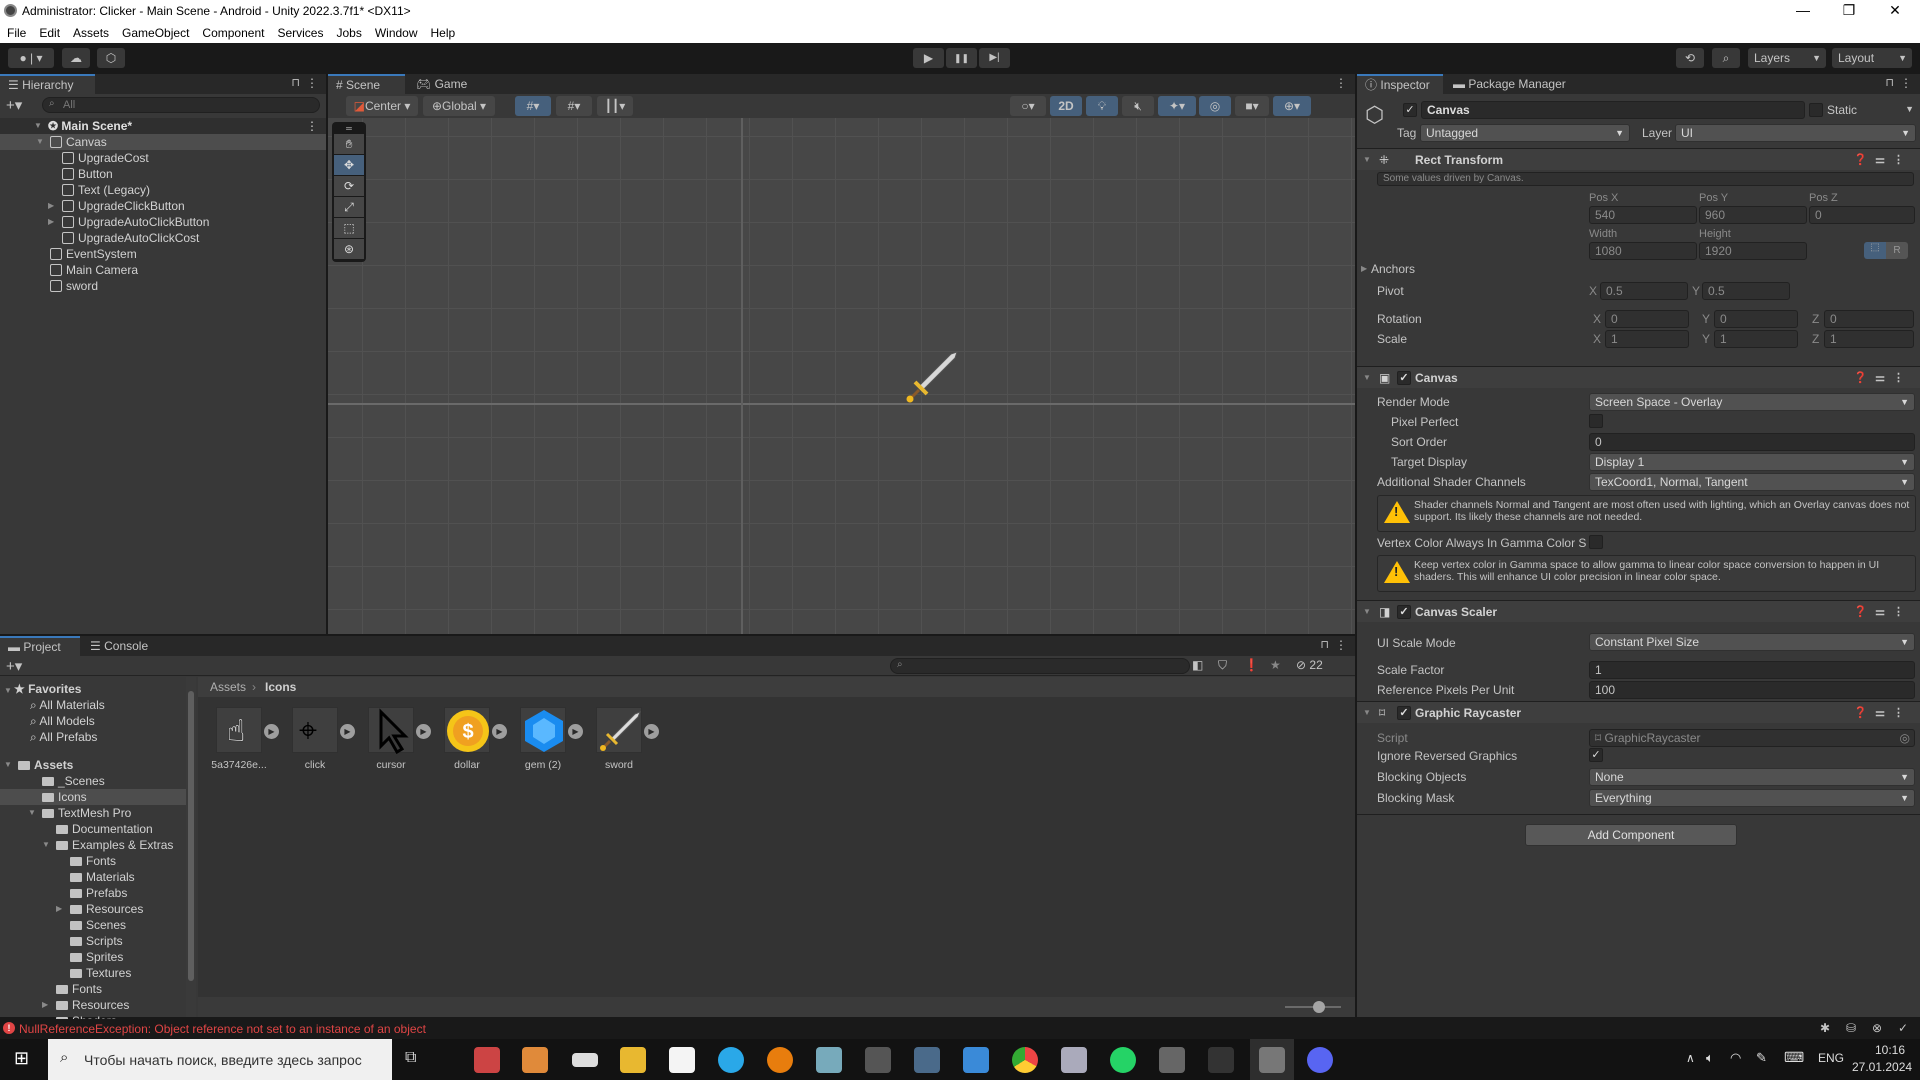 The height and width of the screenshot is (1080, 1920). What do you see at coordinates (574, 106) in the screenshot?
I see `snap-increment-dropdown: #▾` at bounding box center [574, 106].